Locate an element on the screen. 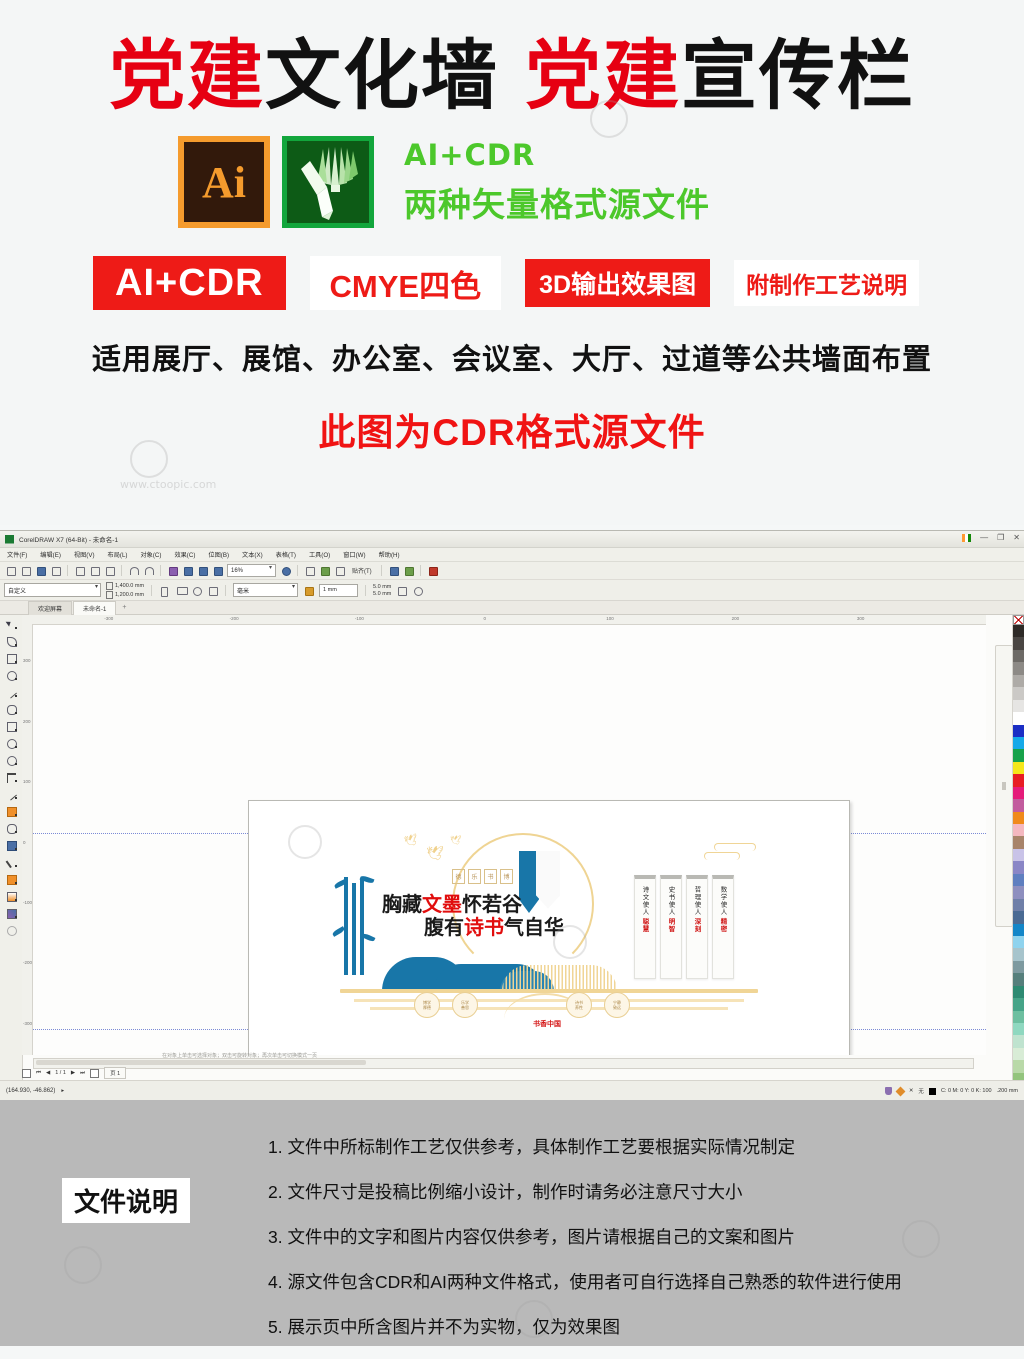 Image resolution: width=1024 pixels, height=1359 pixels. add-page-icon is located at coordinates (26, 1073).